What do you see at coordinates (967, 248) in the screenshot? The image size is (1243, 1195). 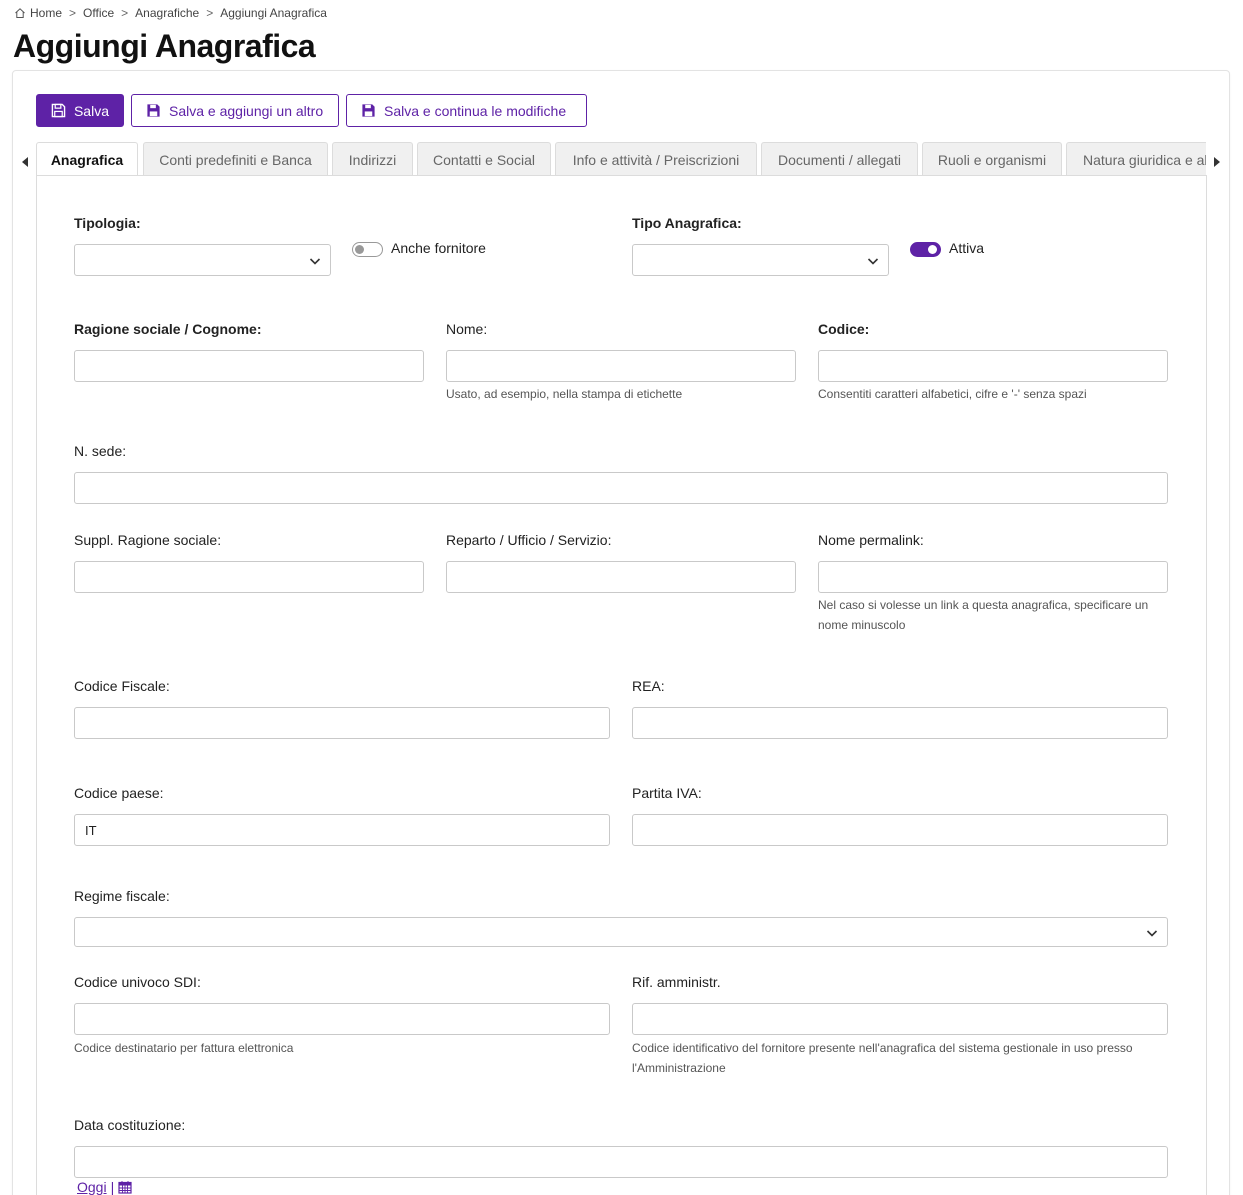 I see `attiva-label: Attiva` at bounding box center [967, 248].